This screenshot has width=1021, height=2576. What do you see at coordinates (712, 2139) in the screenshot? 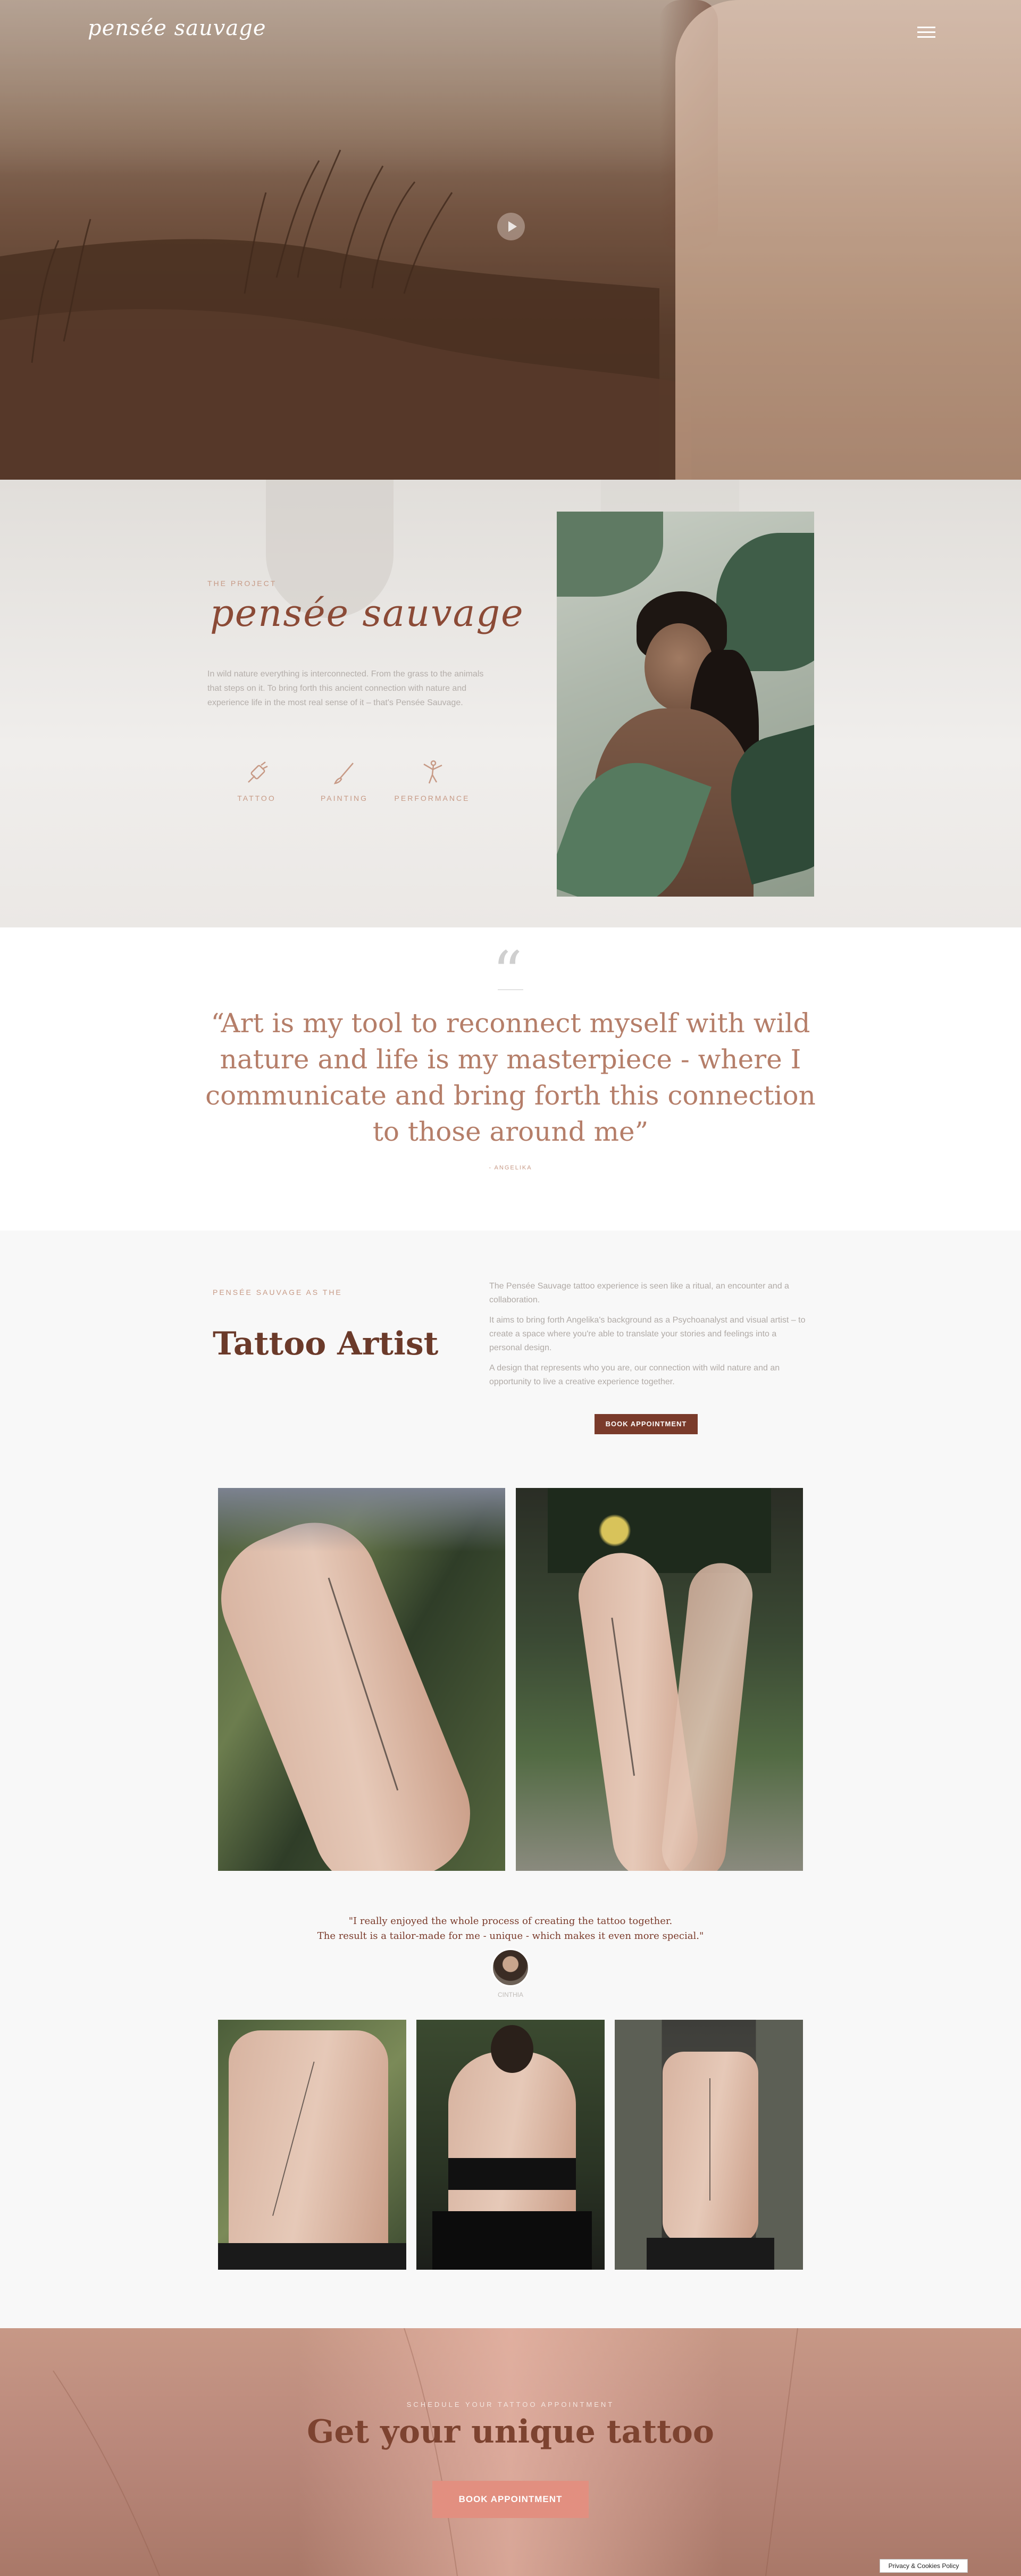
I see `photo-tattoo-ink` at bounding box center [712, 2139].